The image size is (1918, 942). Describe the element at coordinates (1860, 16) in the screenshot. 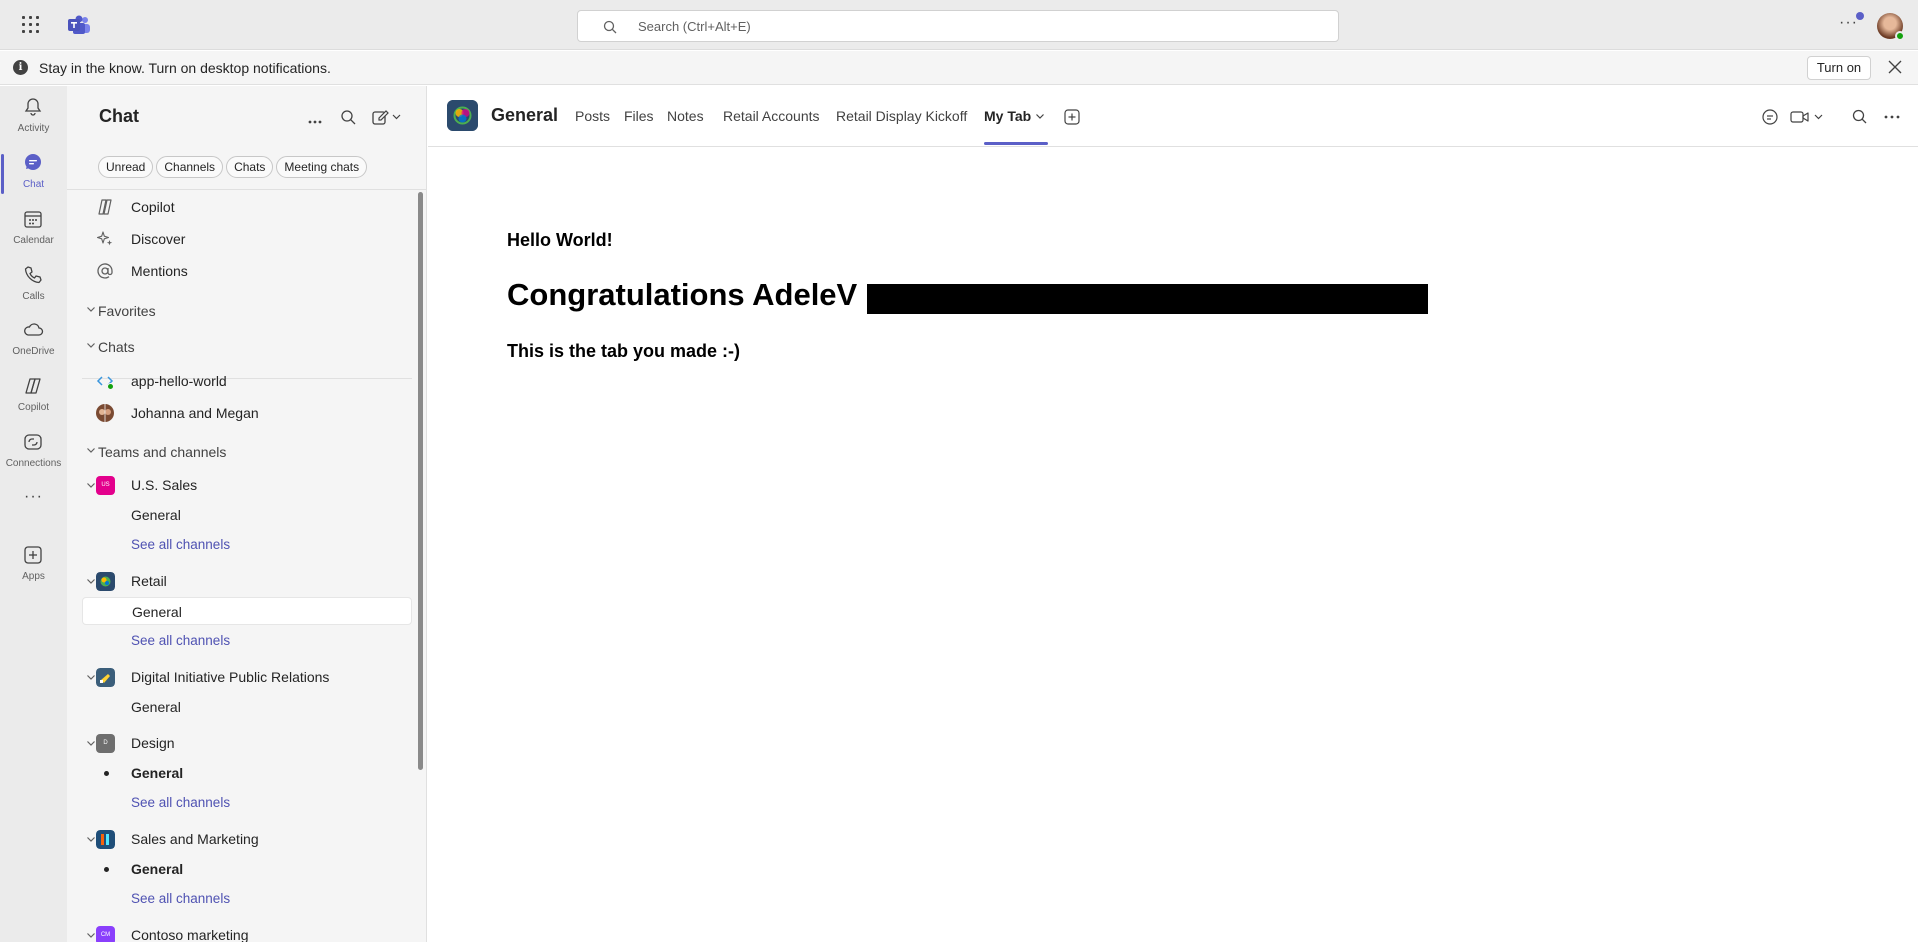

I see `notification-dot` at that location.